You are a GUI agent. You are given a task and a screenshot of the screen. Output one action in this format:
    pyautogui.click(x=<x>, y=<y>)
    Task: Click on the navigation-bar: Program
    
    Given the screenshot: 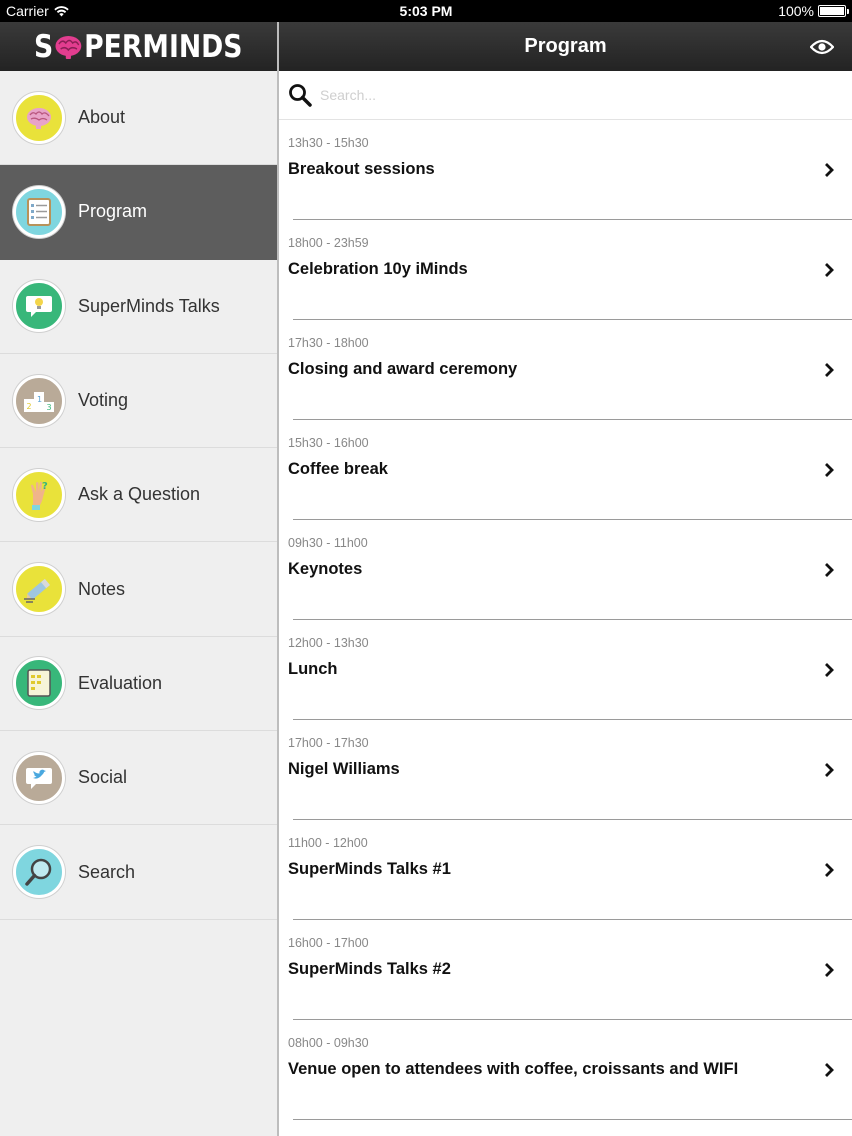 What is the action you would take?
    pyautogui.click(x=565, y=46)
    